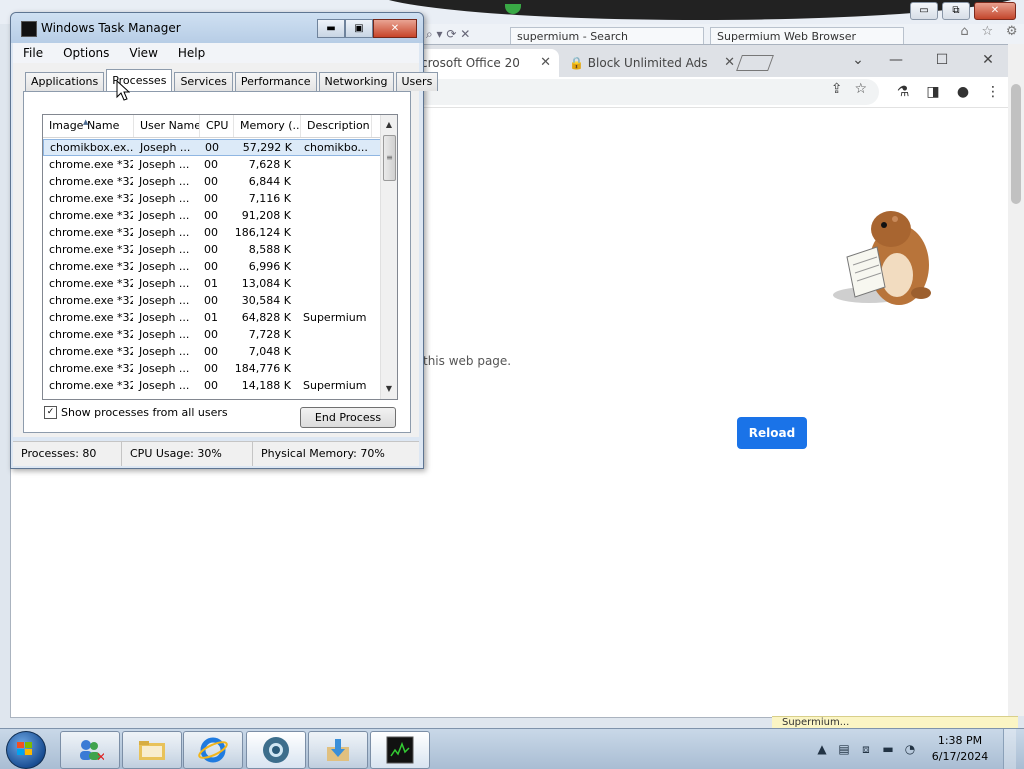 The height and width of the screenshot is (769, 1024). What do you see at coordinates (336, 126) in the screenshot?
I see `column-description: Description` at bounding box center [336, 126].